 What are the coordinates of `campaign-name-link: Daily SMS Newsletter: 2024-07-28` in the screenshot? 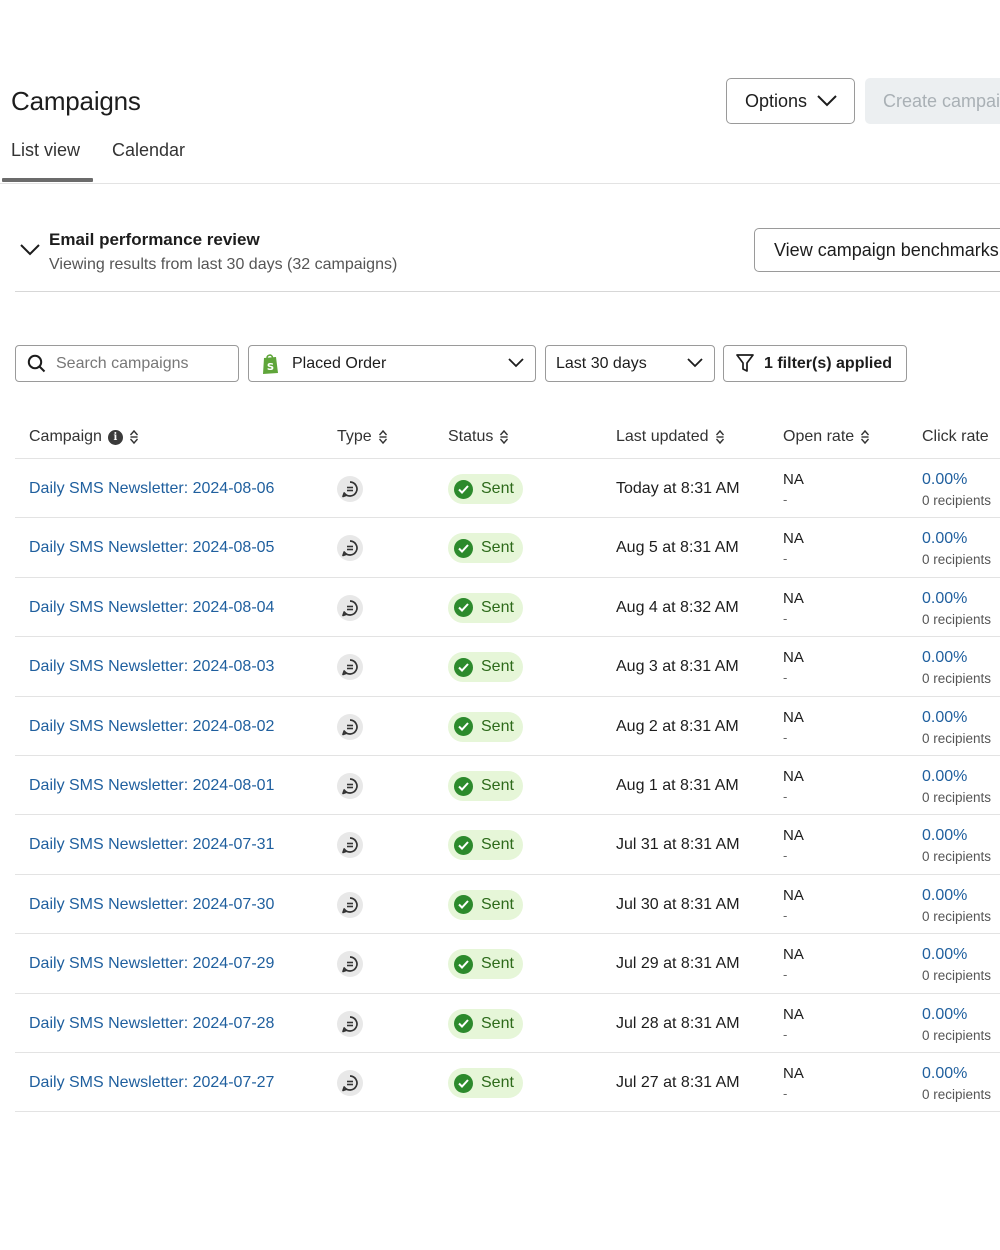 It's located at (151, 1024).